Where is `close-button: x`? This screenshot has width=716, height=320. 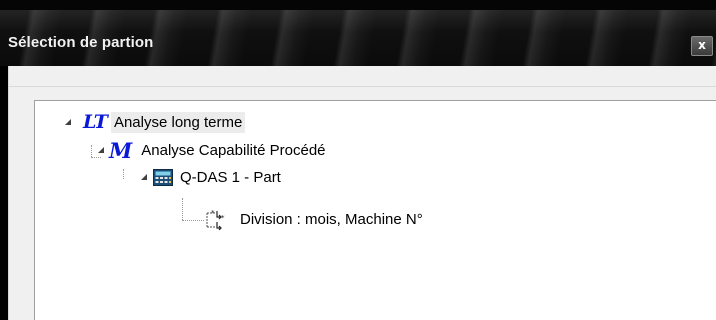
close-button: x is located at coordinates (702, 46).